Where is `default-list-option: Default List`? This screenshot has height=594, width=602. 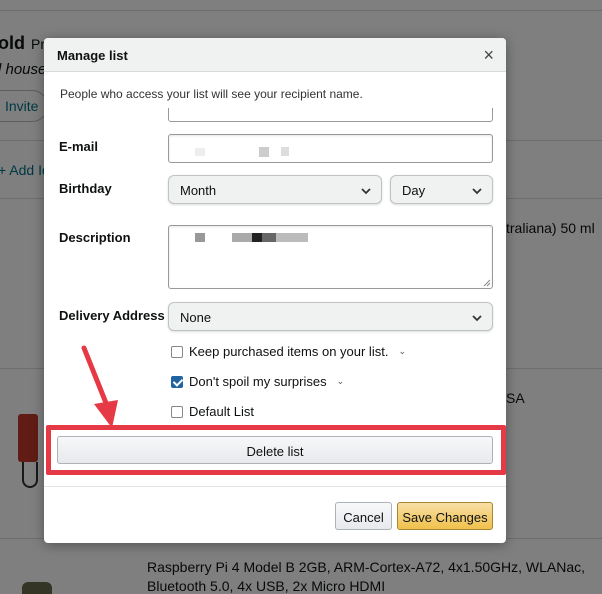 default-list-option: Default List is located at coordinates (212, 411).